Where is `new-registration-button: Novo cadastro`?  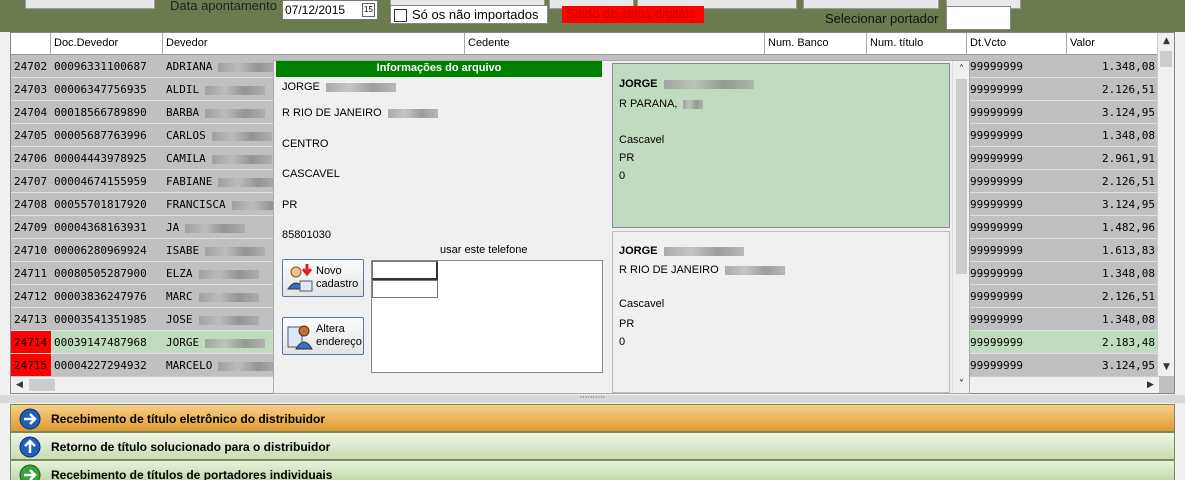
new-registration-button: Novo cadastro is located at coordinates (323, 278).